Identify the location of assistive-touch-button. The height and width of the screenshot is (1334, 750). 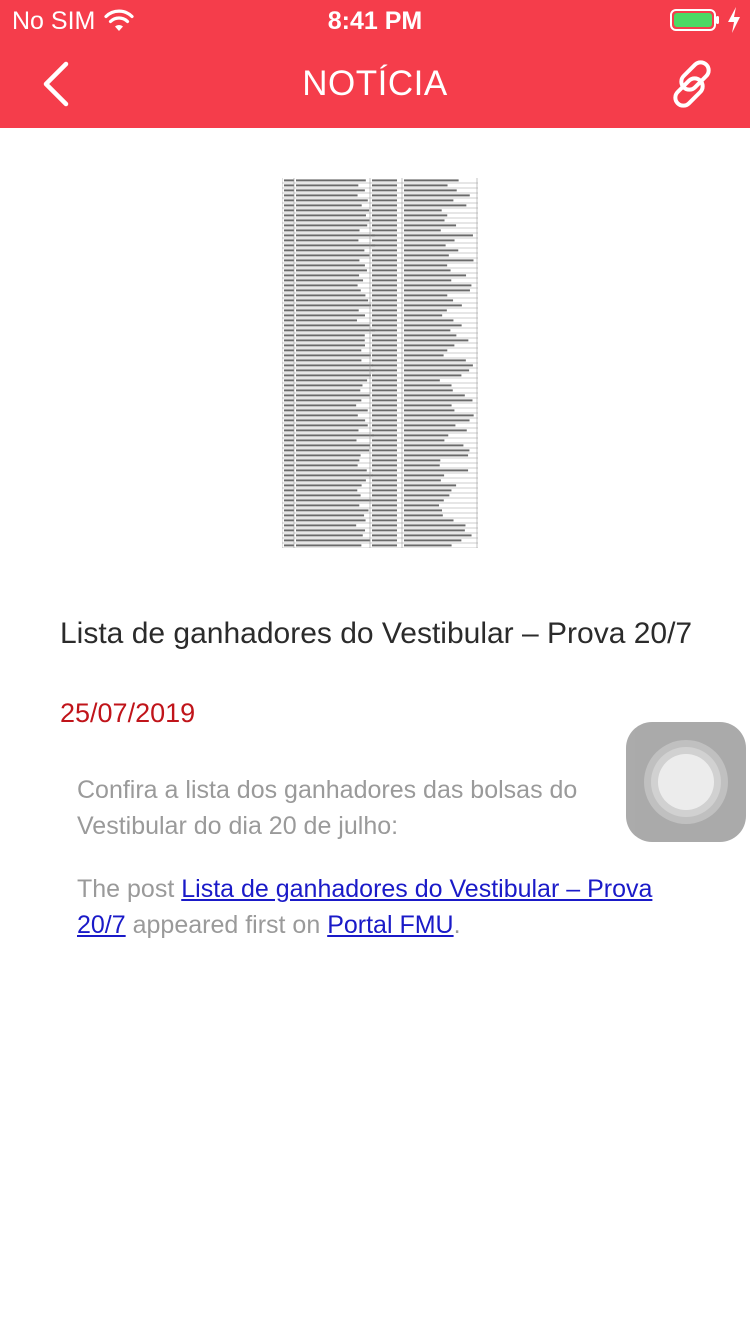
(686, 782).